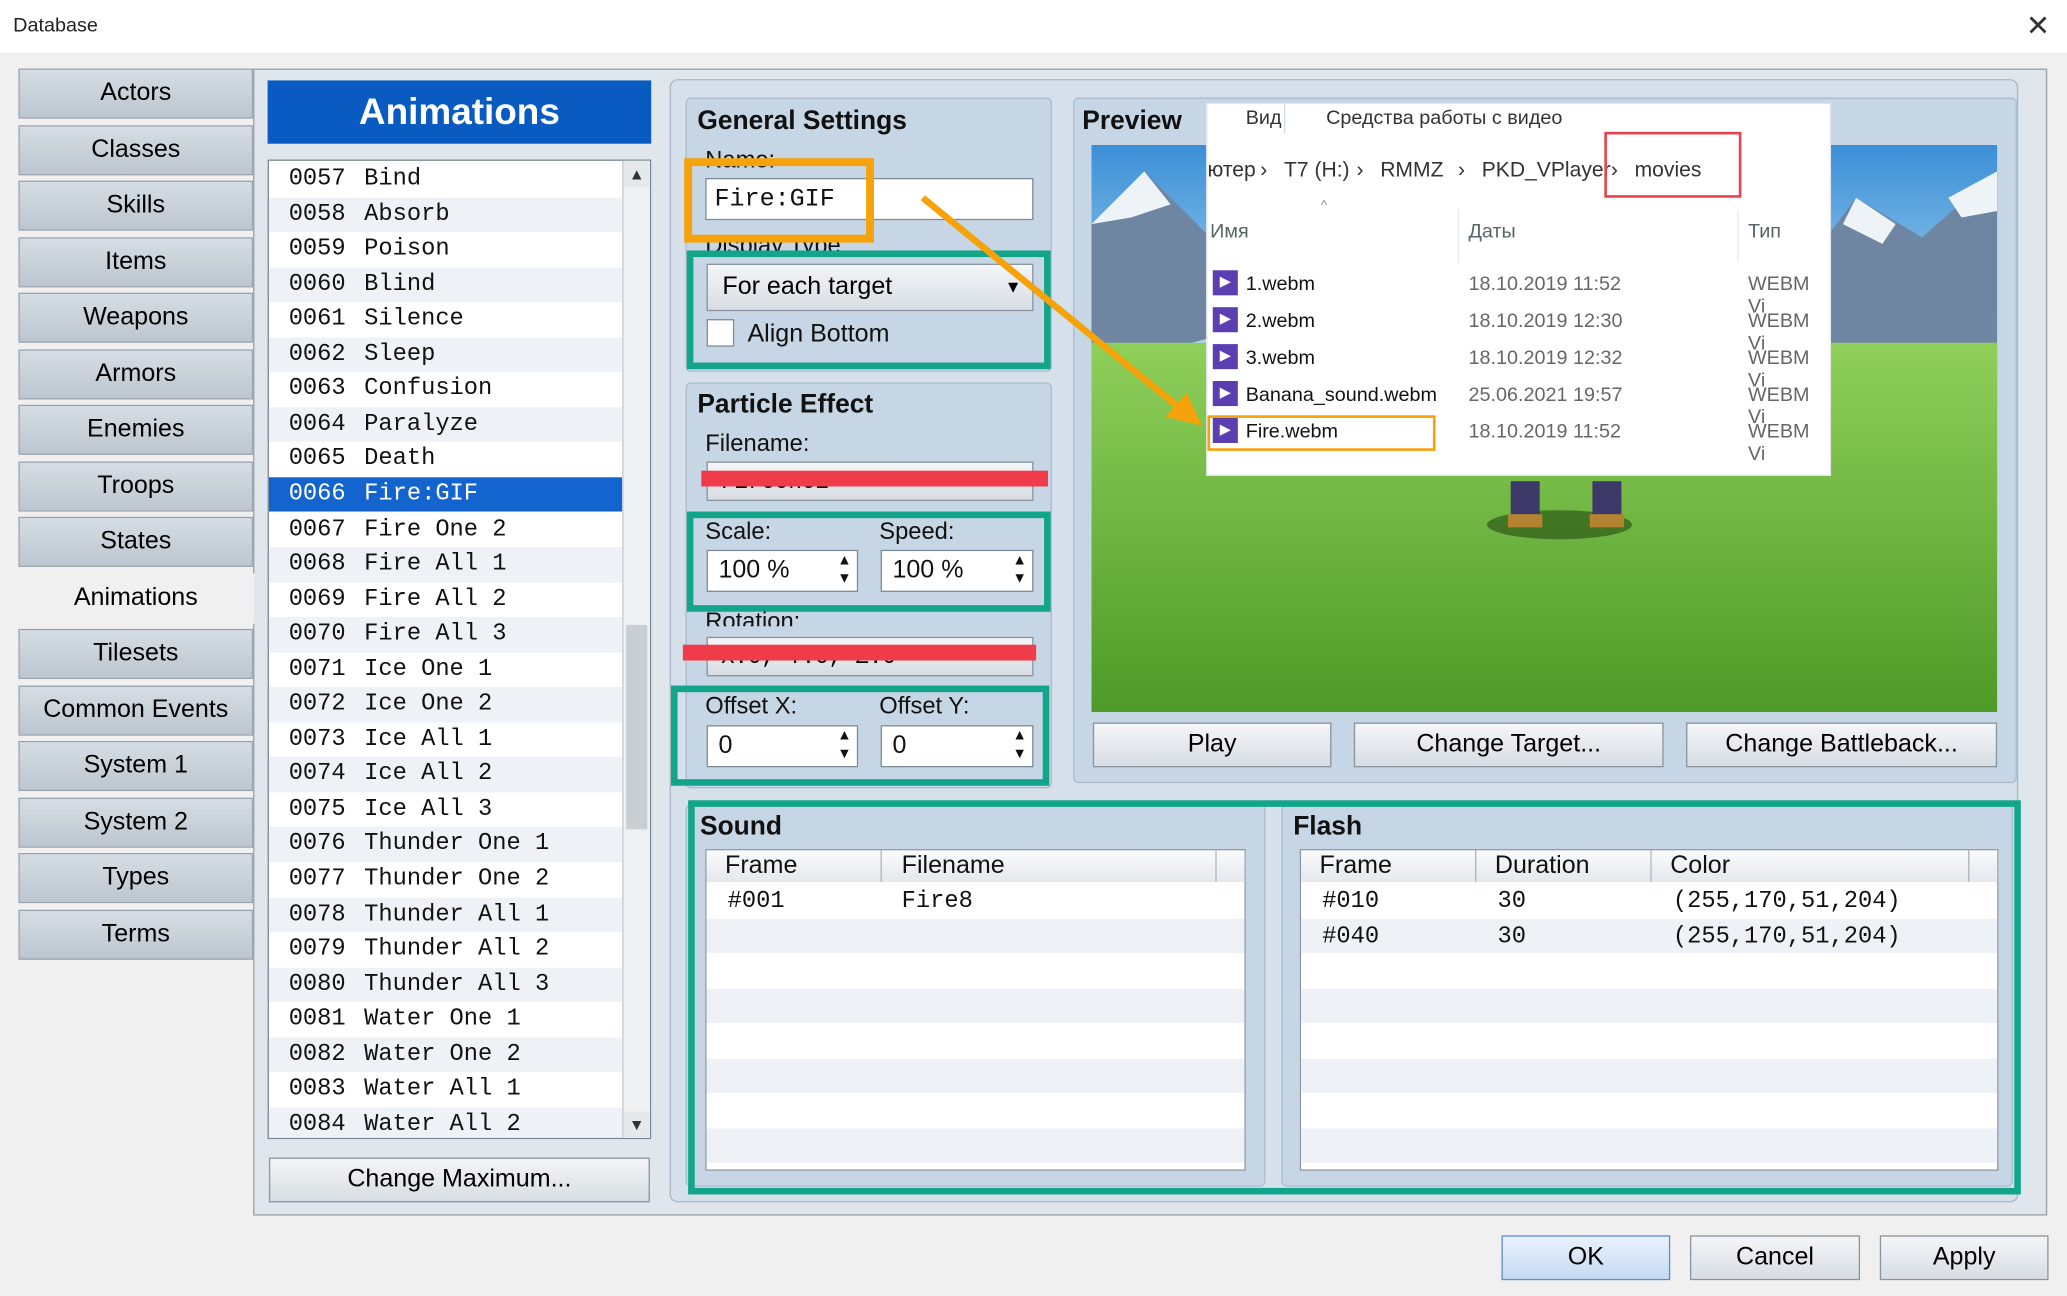 This screenshot has width=2067, height=1296. What do you see at coordinates (1212, 745) in the screenshot?
I see `play-button: Play` at bounding box center [1212, 745].